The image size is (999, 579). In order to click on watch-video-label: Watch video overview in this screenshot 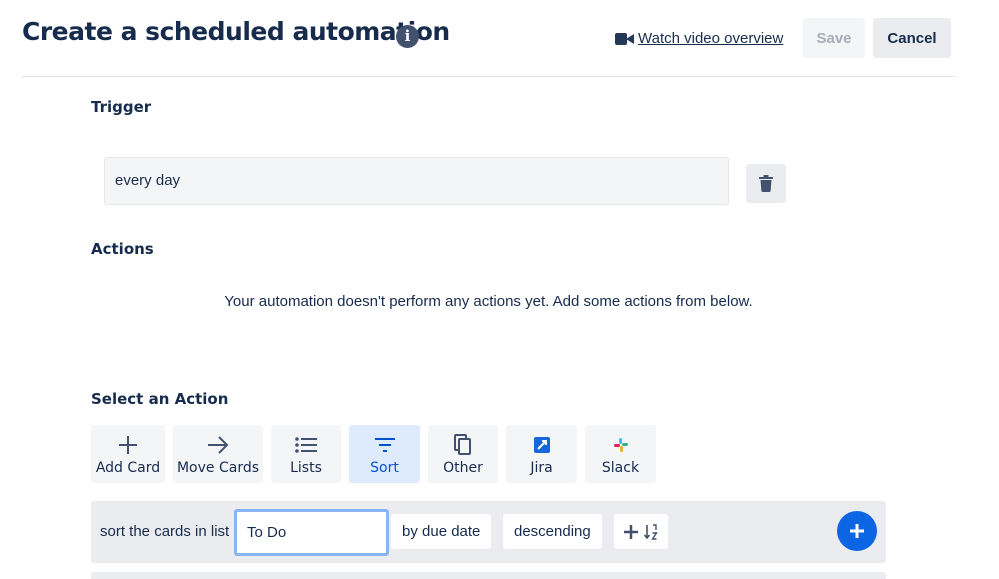, I will do `click(710, 38)`.